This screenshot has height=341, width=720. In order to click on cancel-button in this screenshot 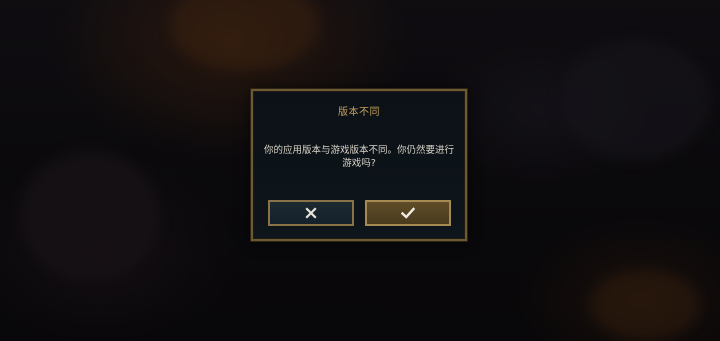, I will do `click(311, 213)`.